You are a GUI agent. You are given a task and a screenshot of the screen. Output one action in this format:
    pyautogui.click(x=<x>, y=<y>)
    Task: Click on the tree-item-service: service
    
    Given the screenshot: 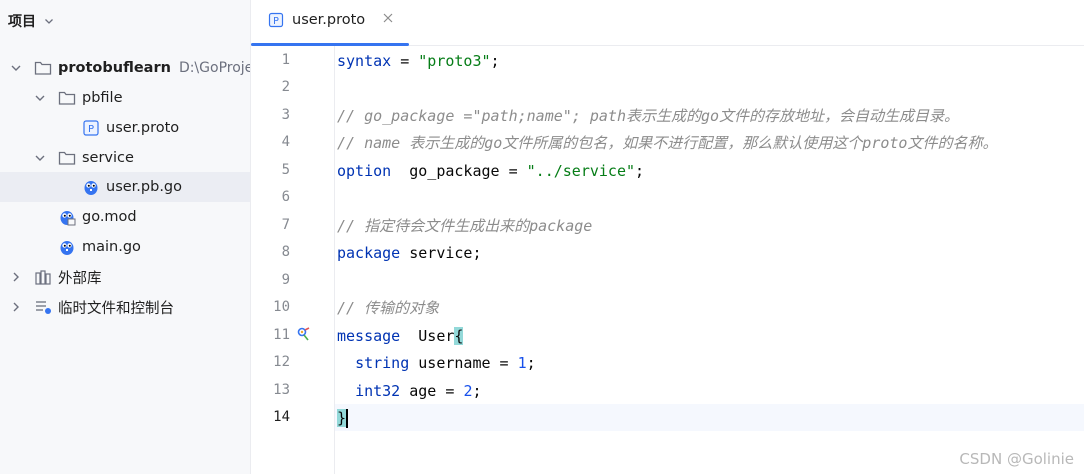 What is the action you would take?
    pyautogui.click(x=125, y=158)
    